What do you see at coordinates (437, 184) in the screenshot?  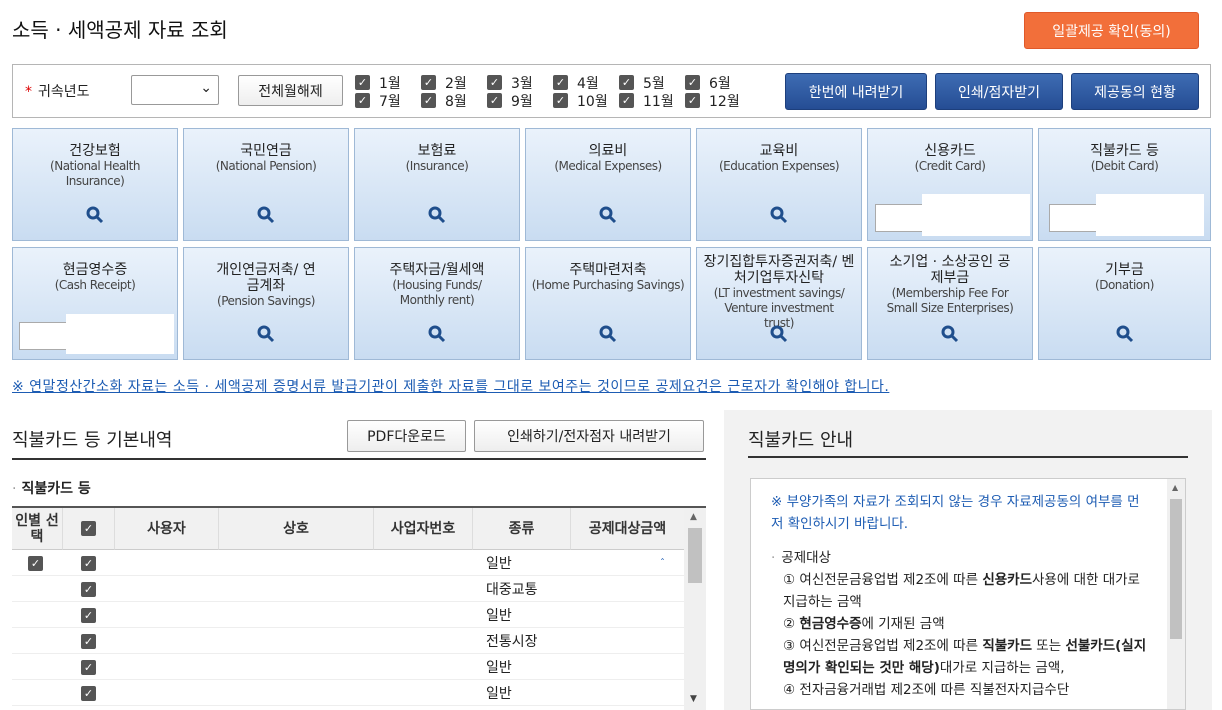 I see `tile-insurance: 보험료 (Insurance)` at bounding box center [437, 184].